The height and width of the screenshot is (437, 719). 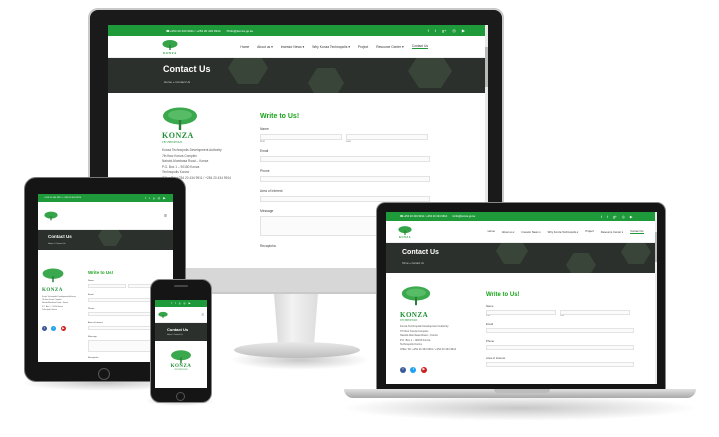 I want to click on tablet-home-button, so click(x=104, y=374).